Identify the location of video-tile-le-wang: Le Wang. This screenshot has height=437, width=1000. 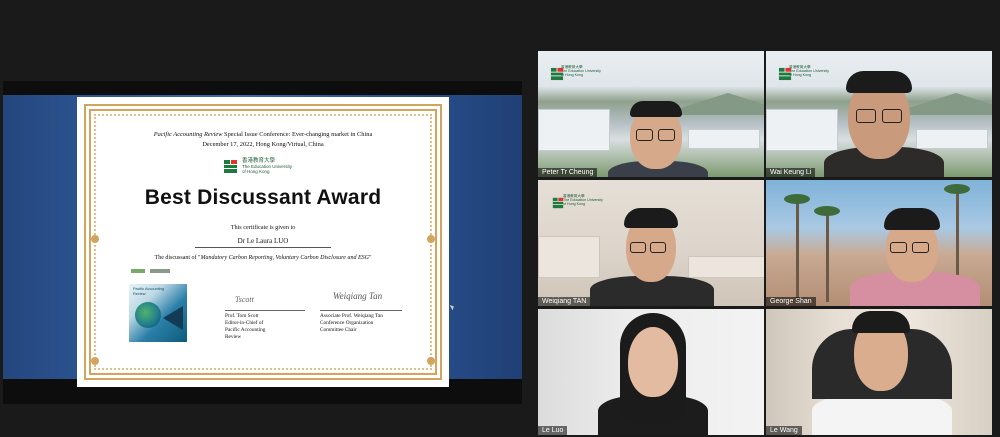
(879, 372).